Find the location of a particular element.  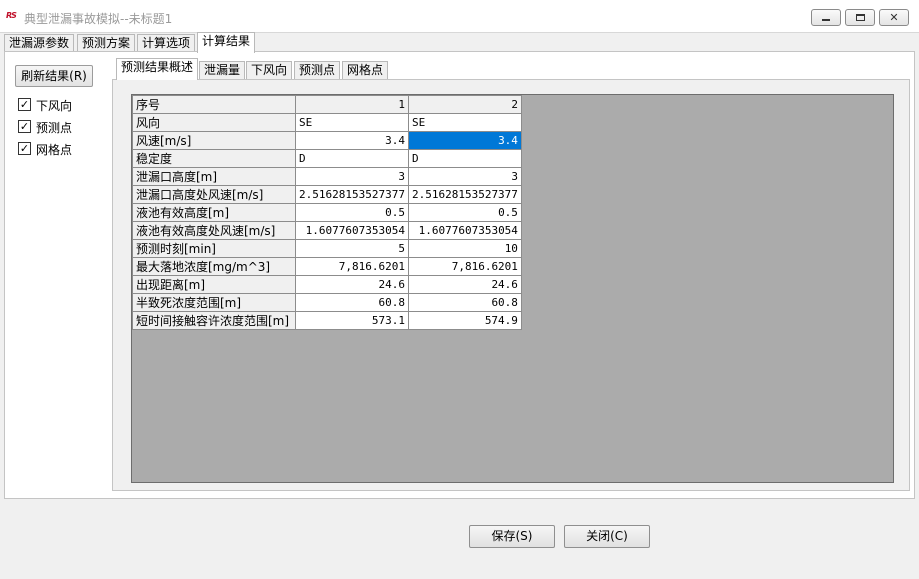

grid-cell: 10 is located at coordinates (464, 248).